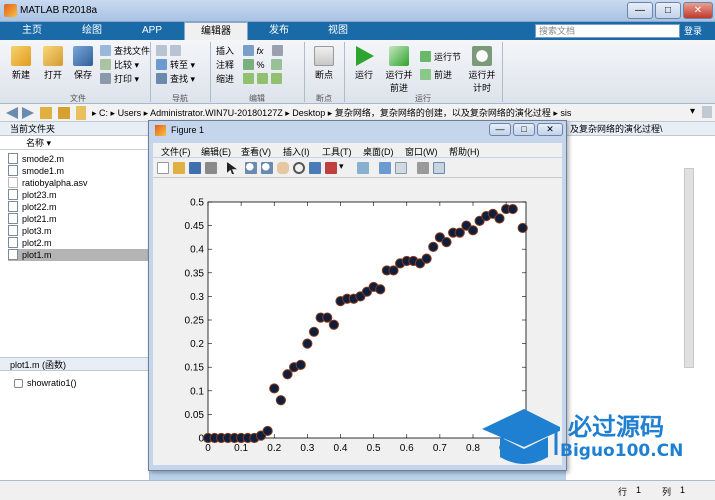  I want to click on column-header: 名称 ▾, so click(75, 143).